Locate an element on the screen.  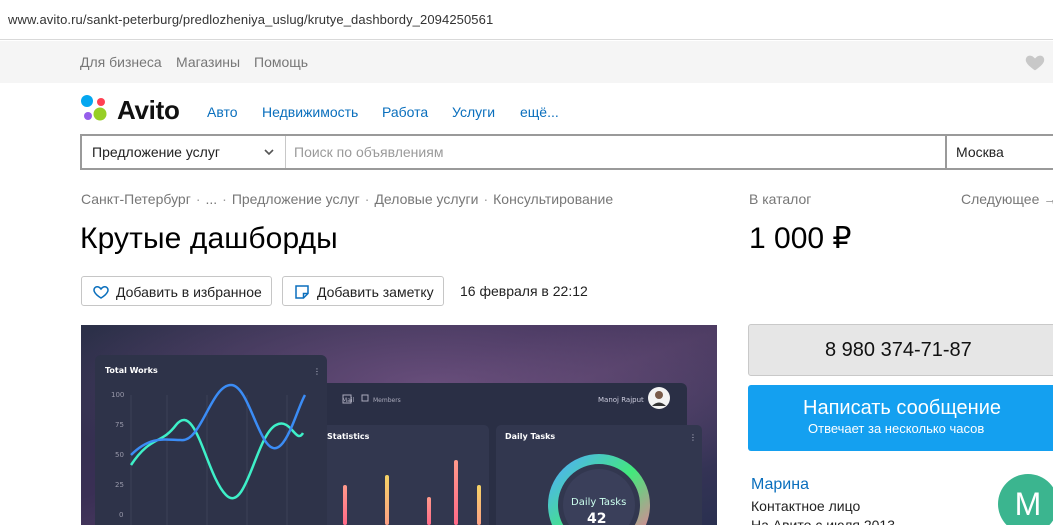
seller-name-link: Марина is located at coordinates (780, 485).